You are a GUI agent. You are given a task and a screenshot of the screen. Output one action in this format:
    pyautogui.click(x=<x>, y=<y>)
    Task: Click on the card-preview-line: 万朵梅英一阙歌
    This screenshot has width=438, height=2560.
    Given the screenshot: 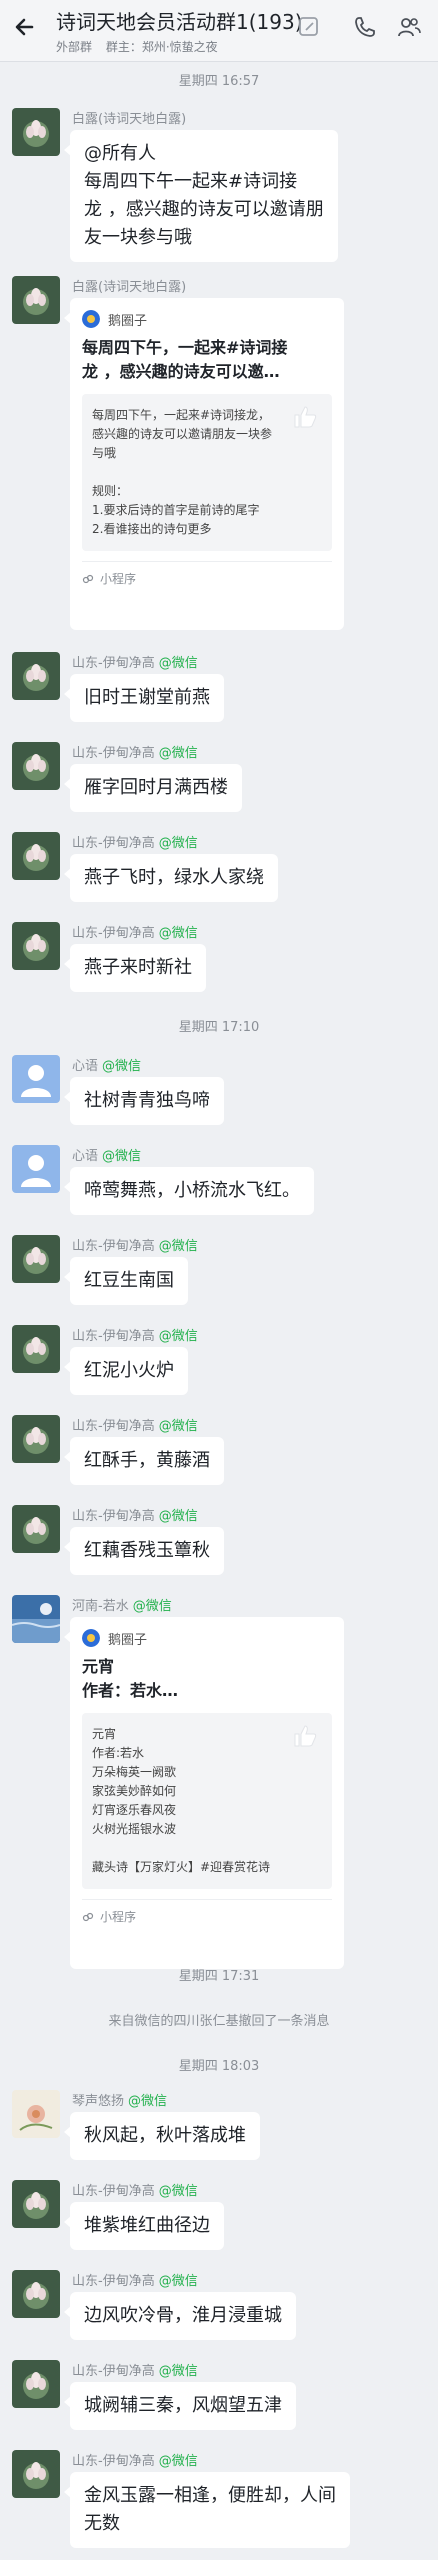 What is the action you would take?
    pyautogui.click(x=134, y=1772)
    